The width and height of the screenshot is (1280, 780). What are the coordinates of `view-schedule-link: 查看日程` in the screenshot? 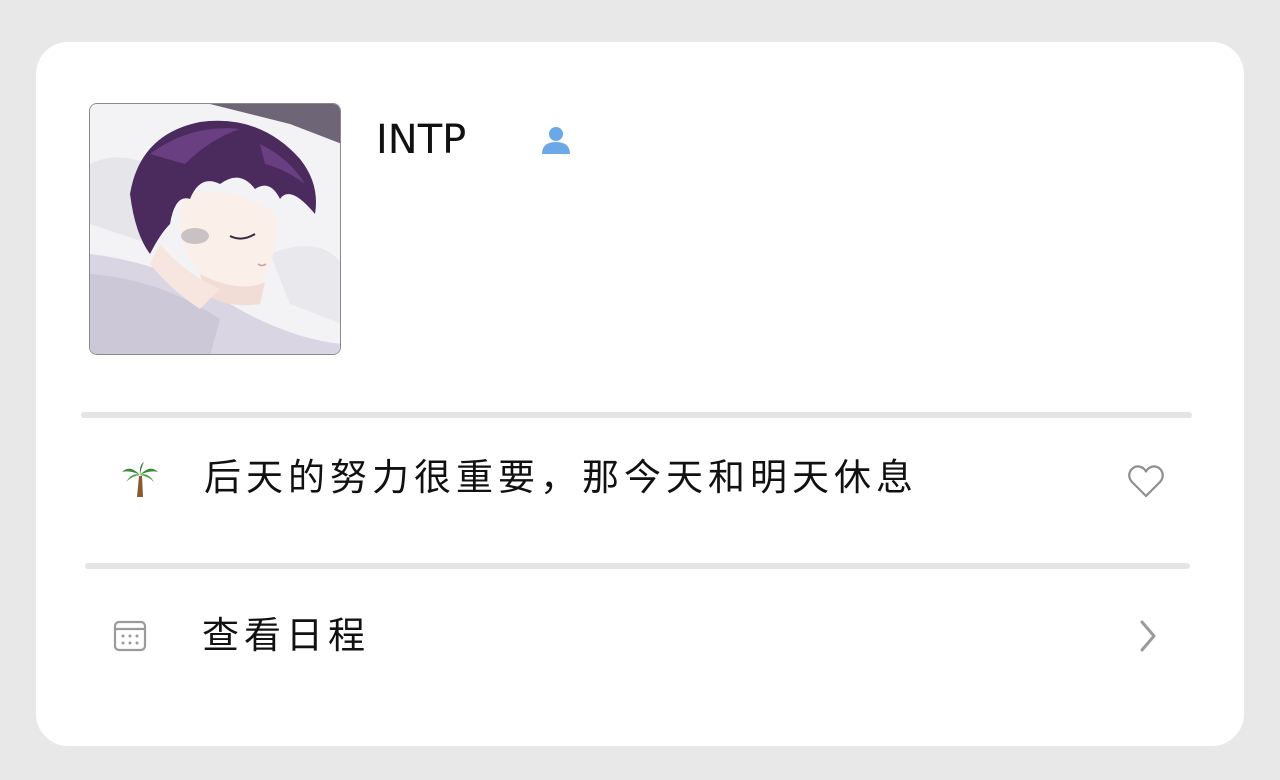 It's located at (286, 636).